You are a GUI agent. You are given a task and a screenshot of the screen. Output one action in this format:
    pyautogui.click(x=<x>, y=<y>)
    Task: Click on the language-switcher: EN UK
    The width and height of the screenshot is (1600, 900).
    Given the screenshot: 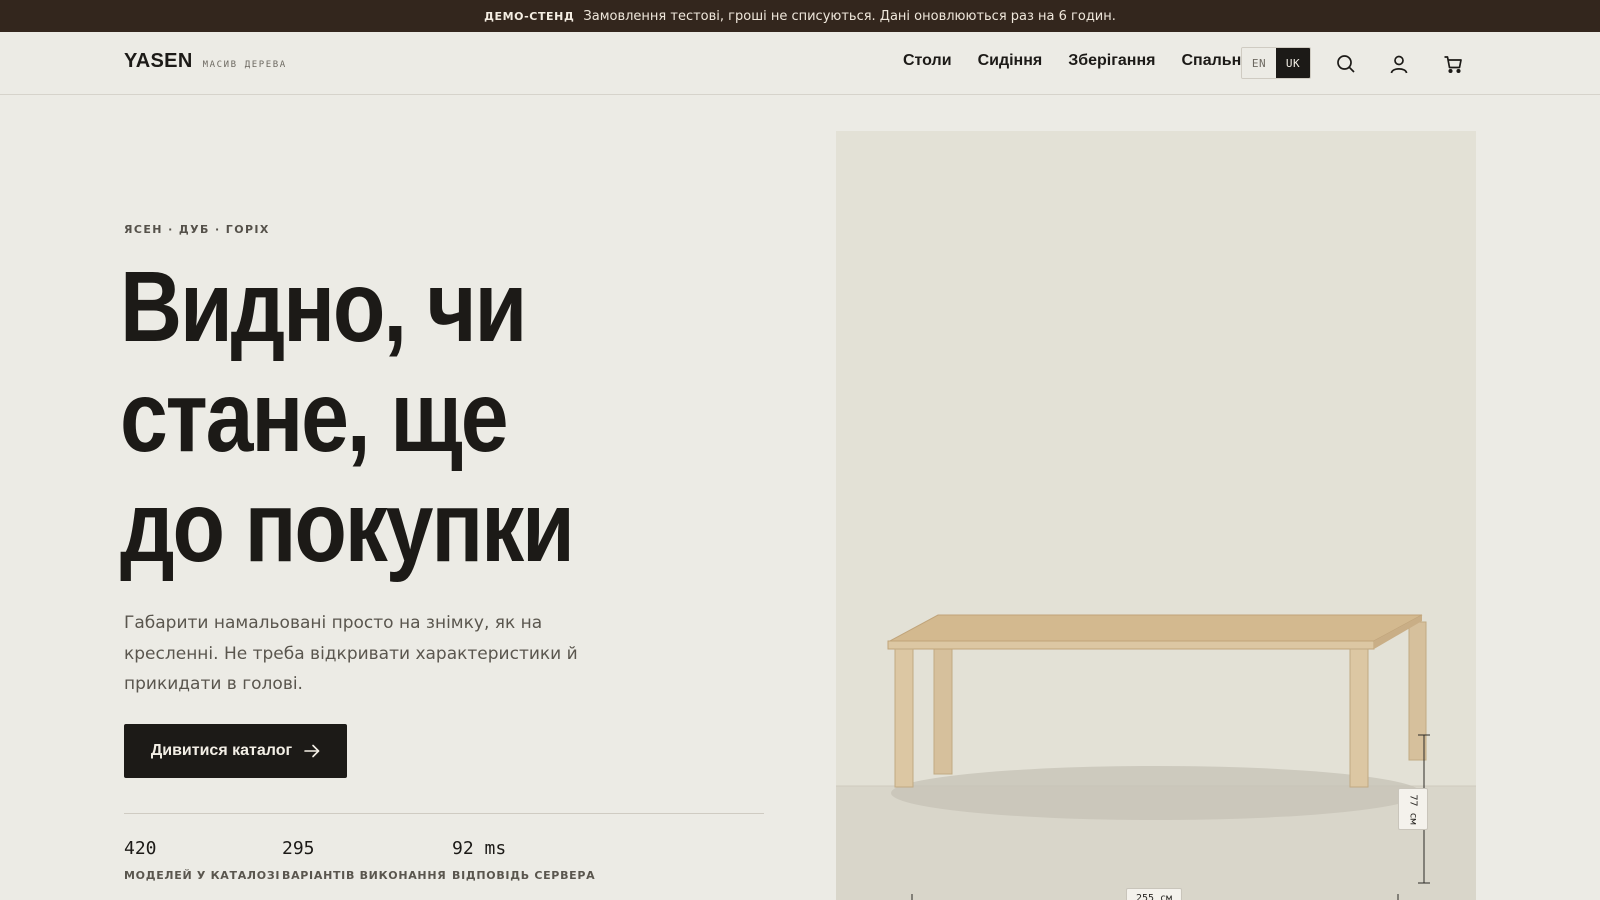 What is the action you would take?
    pyautogui.click(x=1276, y=63)
    